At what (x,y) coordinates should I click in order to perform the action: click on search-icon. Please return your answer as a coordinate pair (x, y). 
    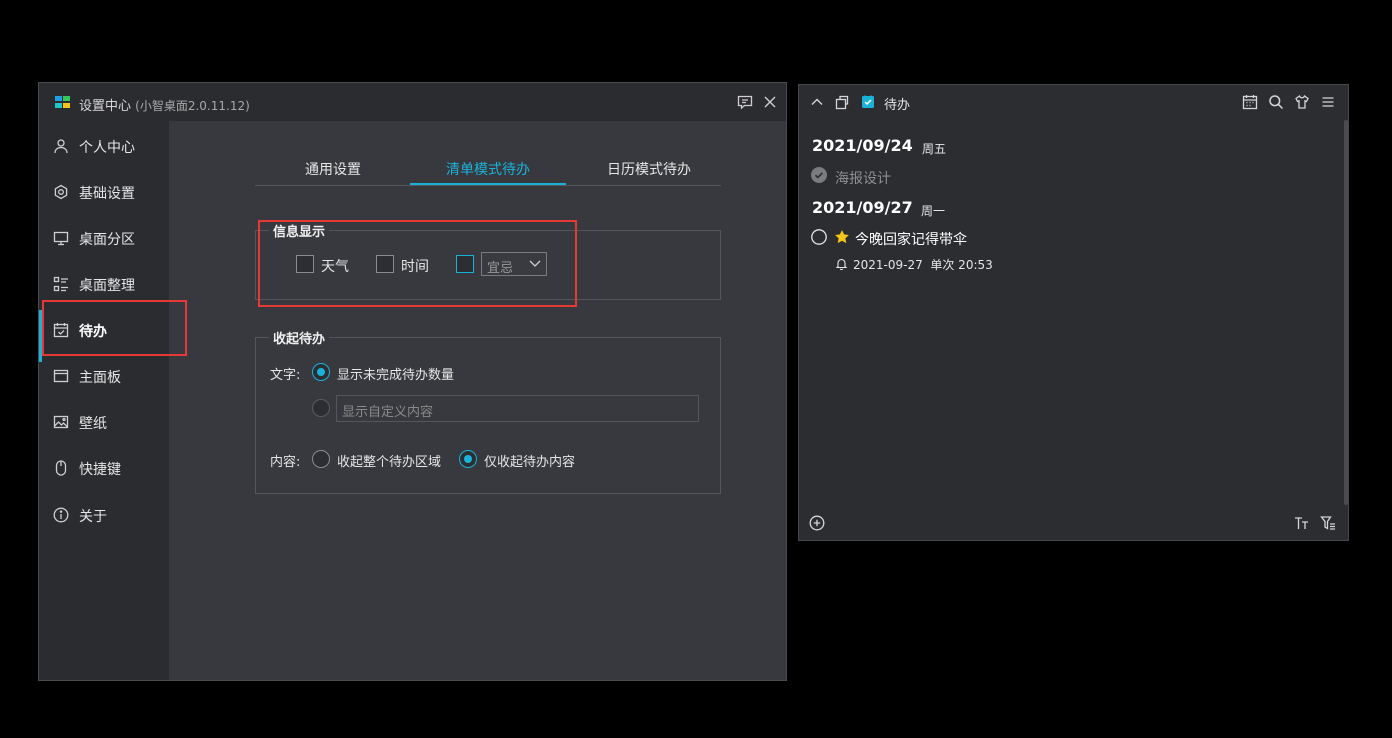
    Looking at the image, I should click on (1276, 102).